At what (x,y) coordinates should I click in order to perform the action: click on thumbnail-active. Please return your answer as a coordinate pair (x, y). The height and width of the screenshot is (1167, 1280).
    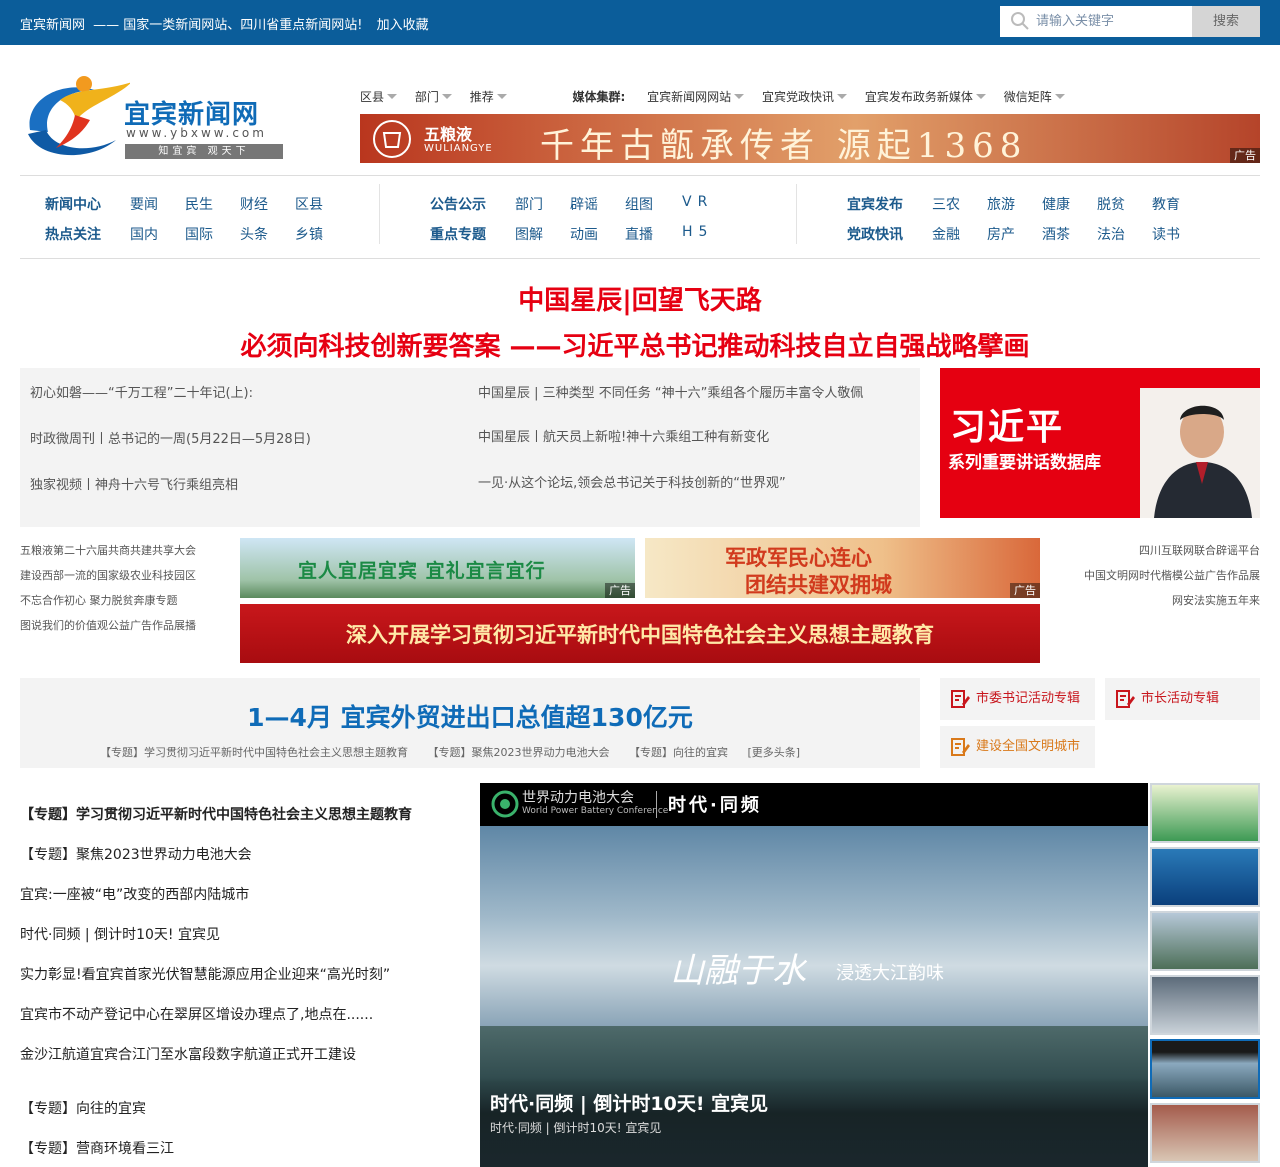
    Looking at the image, I should click on (1205, 1069).